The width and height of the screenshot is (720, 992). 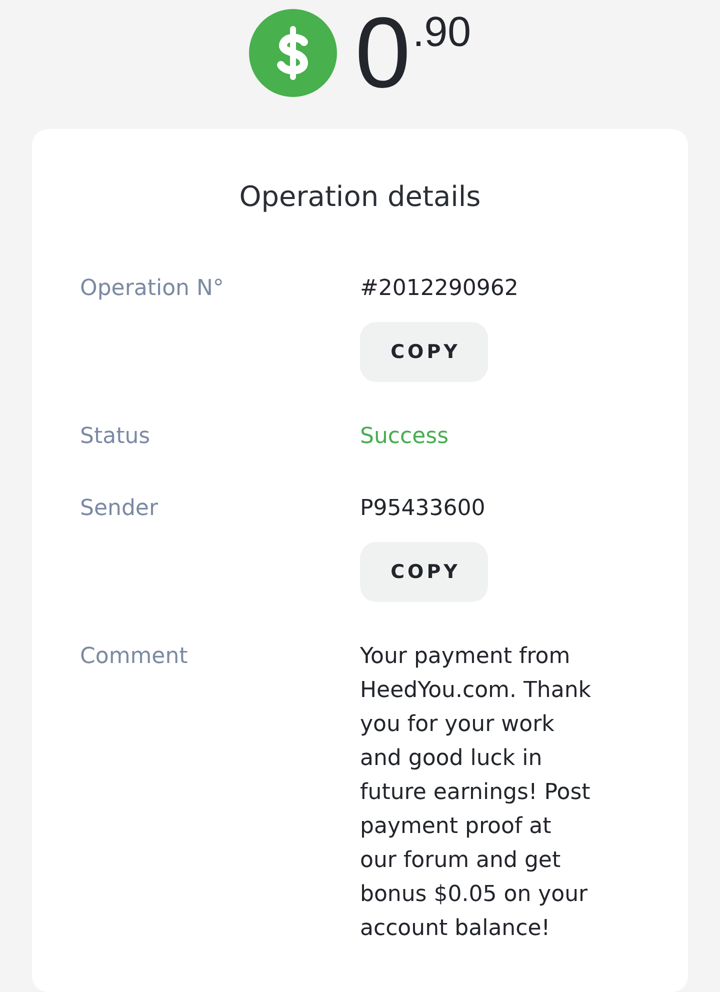 I want to click on detail-value: P95433600, so click(x=423, y=509).